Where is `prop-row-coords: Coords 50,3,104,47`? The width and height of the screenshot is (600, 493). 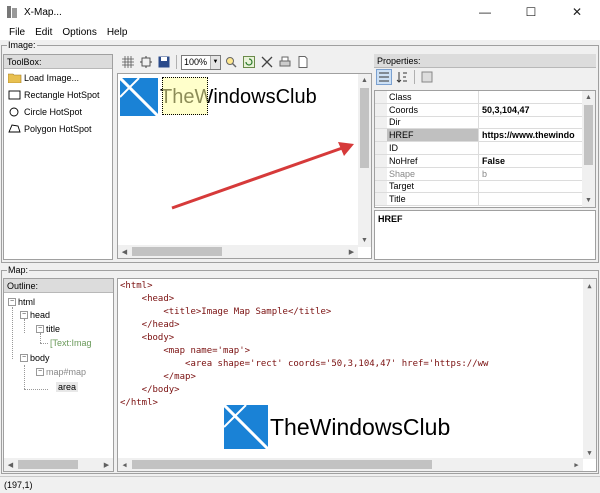 prop-row-coords: Coords 50,3,104,47 is located at coordinates (479, 110).